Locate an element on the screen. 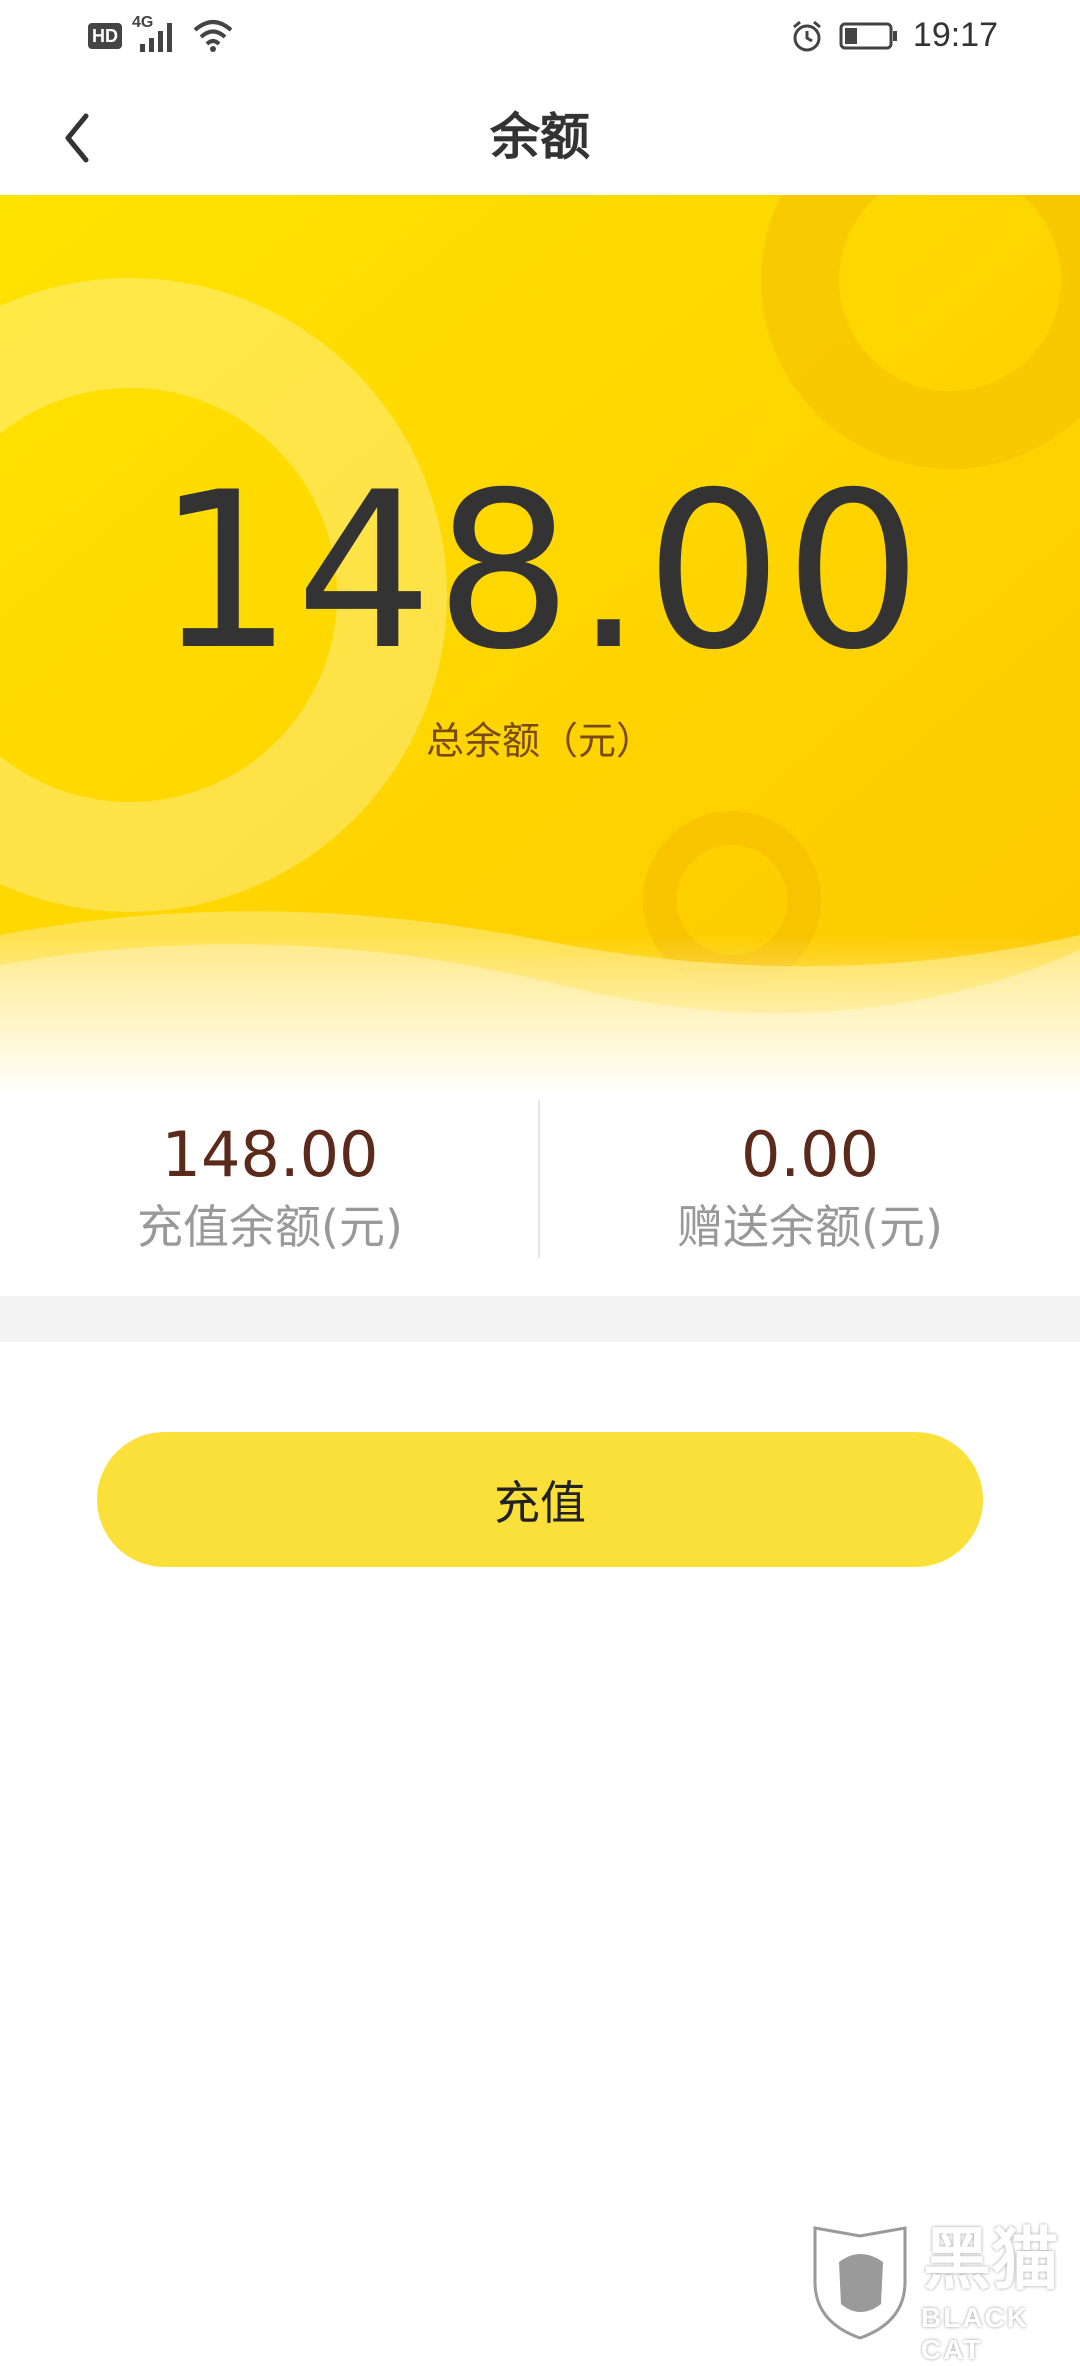 The height and width of the screenshot is (2366, 1080). status-left: HD 4G is located at coordinates (161, 34).